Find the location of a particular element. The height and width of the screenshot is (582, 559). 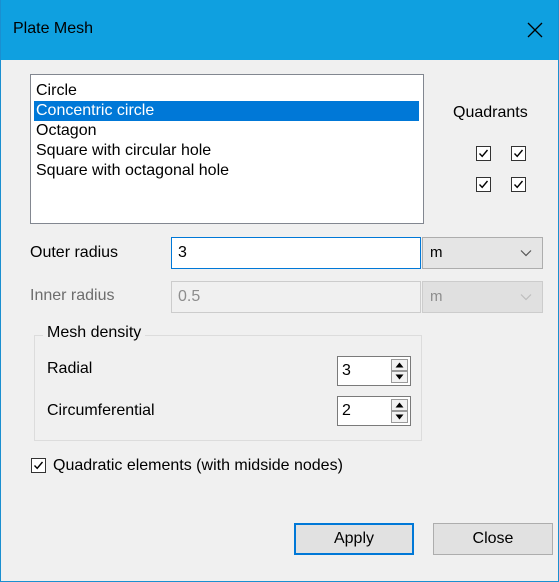

list-item-square-circular-hole: Square with circular hole is located at coordinates (226, 151).